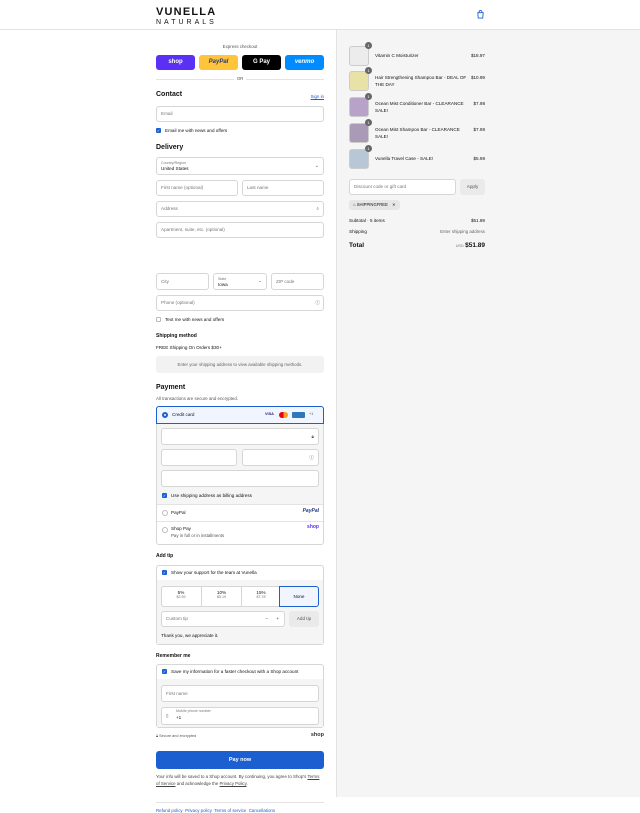 The image size is (640, 813). What do you see at coordinates (459, 246) in the screenshot?
I see `currency-code: USD` at bounding box center [459, 246].